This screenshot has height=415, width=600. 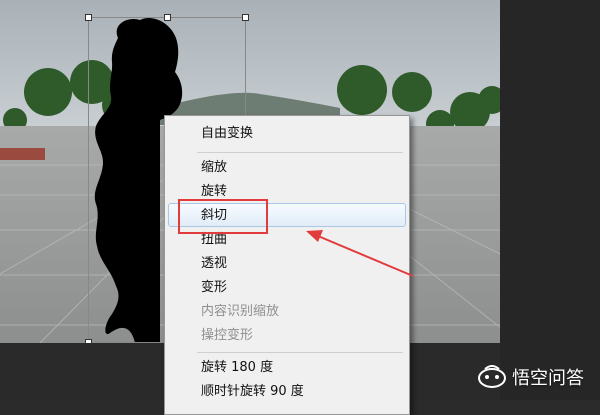 What do you see at coordinates (214, 288) in the screenshot?
I see `menu-item-warp: 变形` at bounding box center [214, 288].